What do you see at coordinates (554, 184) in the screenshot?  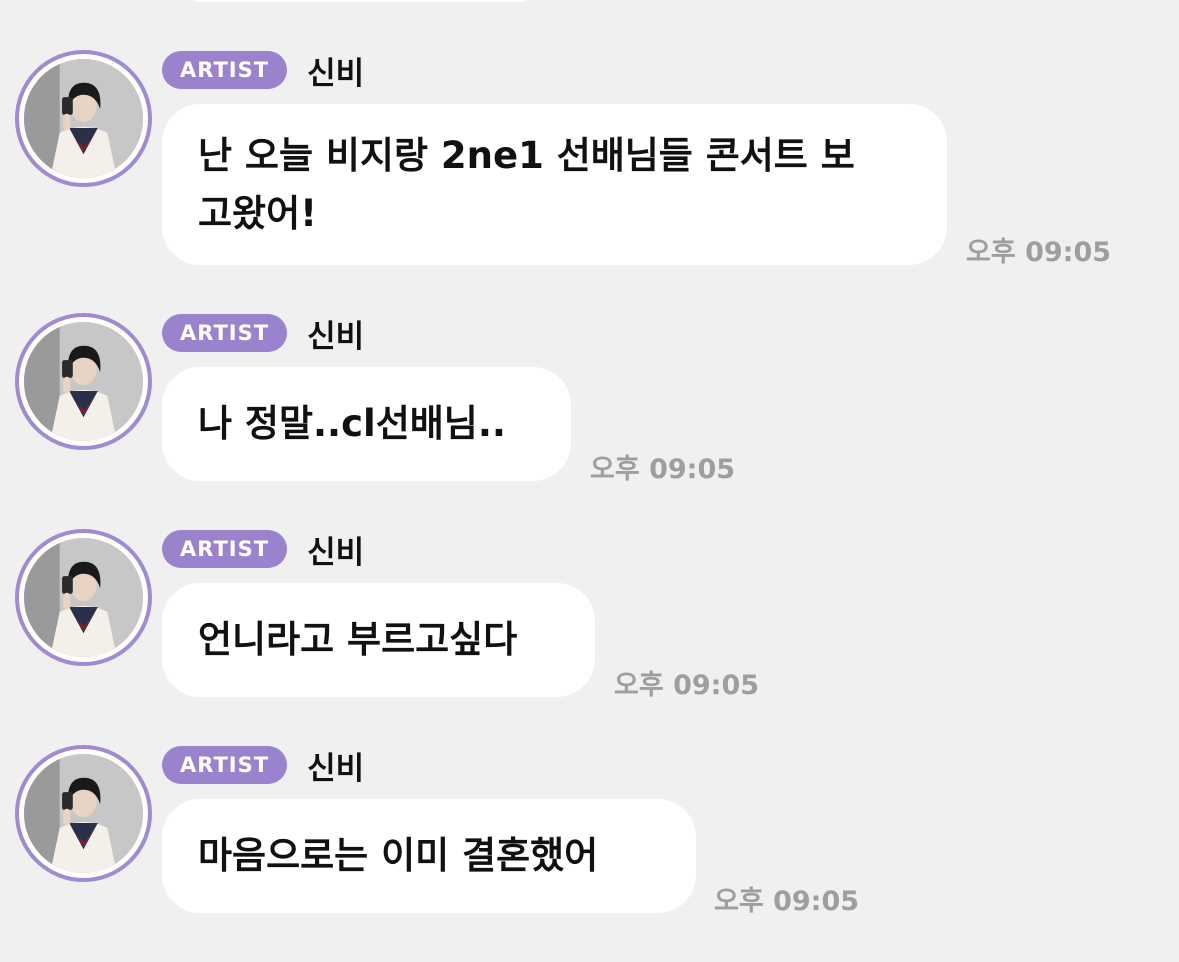 I see `message-bubble: 난 오늘 비지랑 2ne1 선배님들 콘서트 보 고왔어!` at bounding box center [554, 184].